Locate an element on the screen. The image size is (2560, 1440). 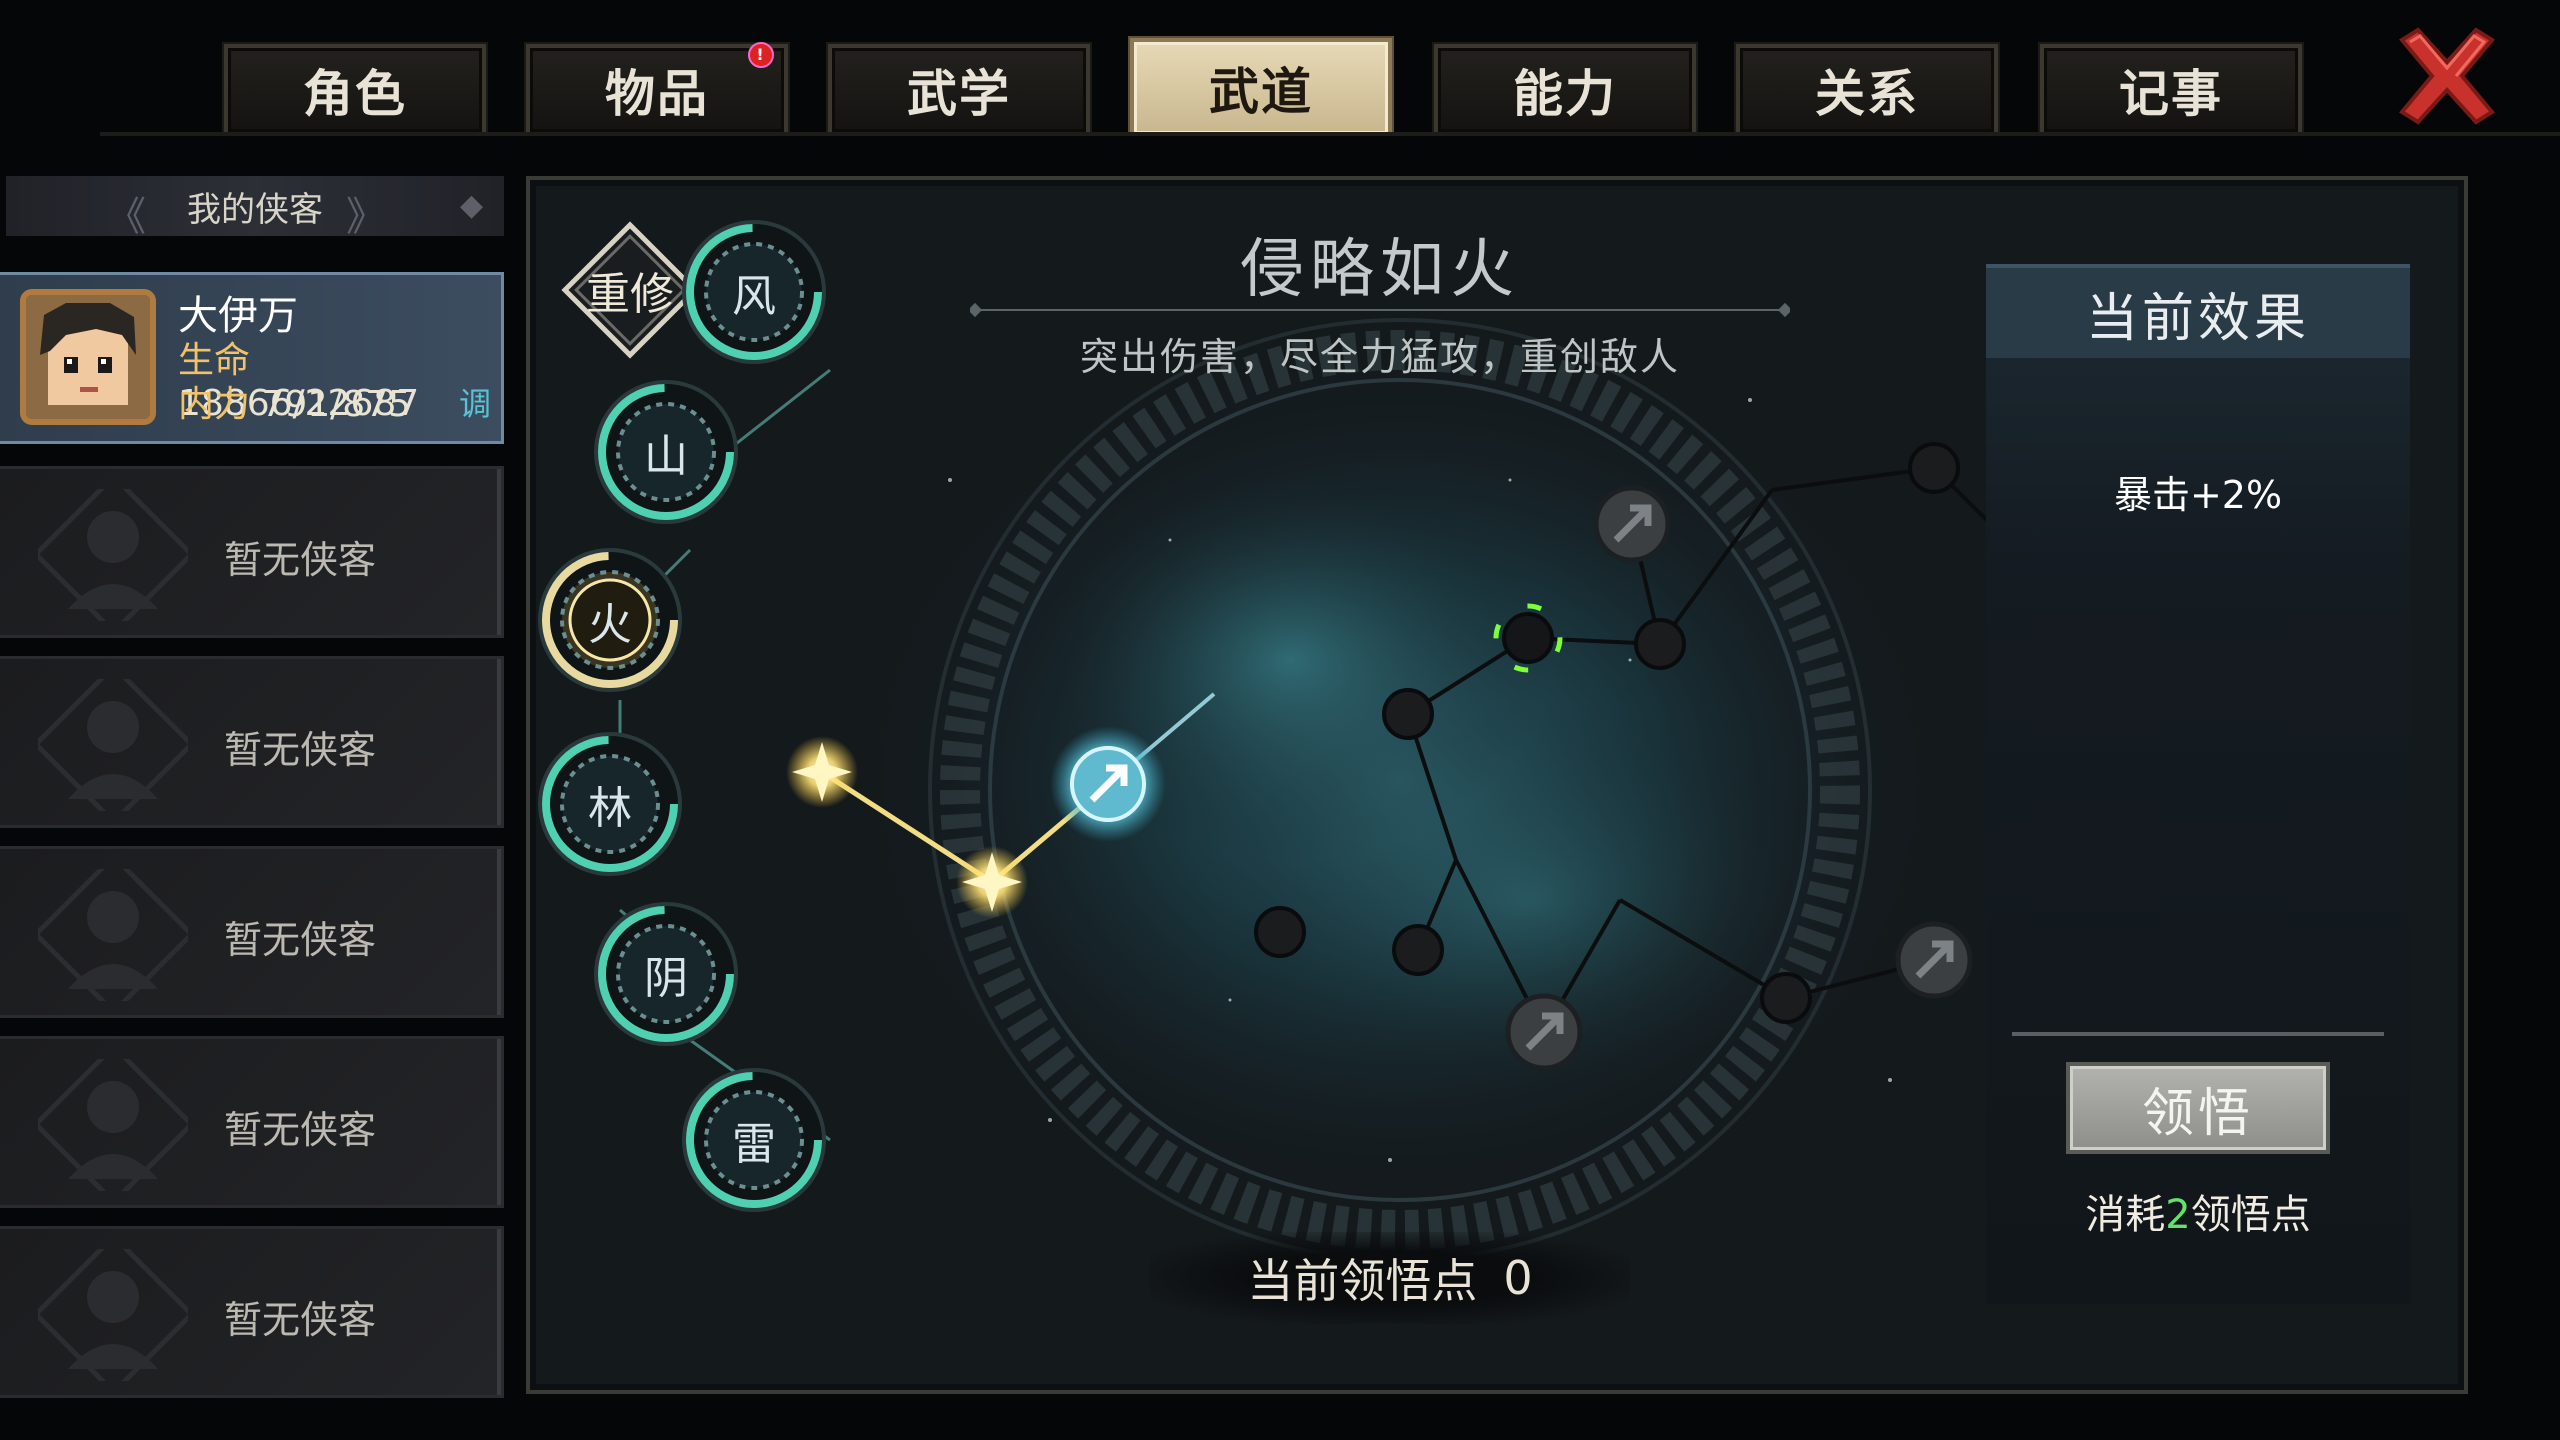
branch-forest: 林 is located at coordinates (610, 804).